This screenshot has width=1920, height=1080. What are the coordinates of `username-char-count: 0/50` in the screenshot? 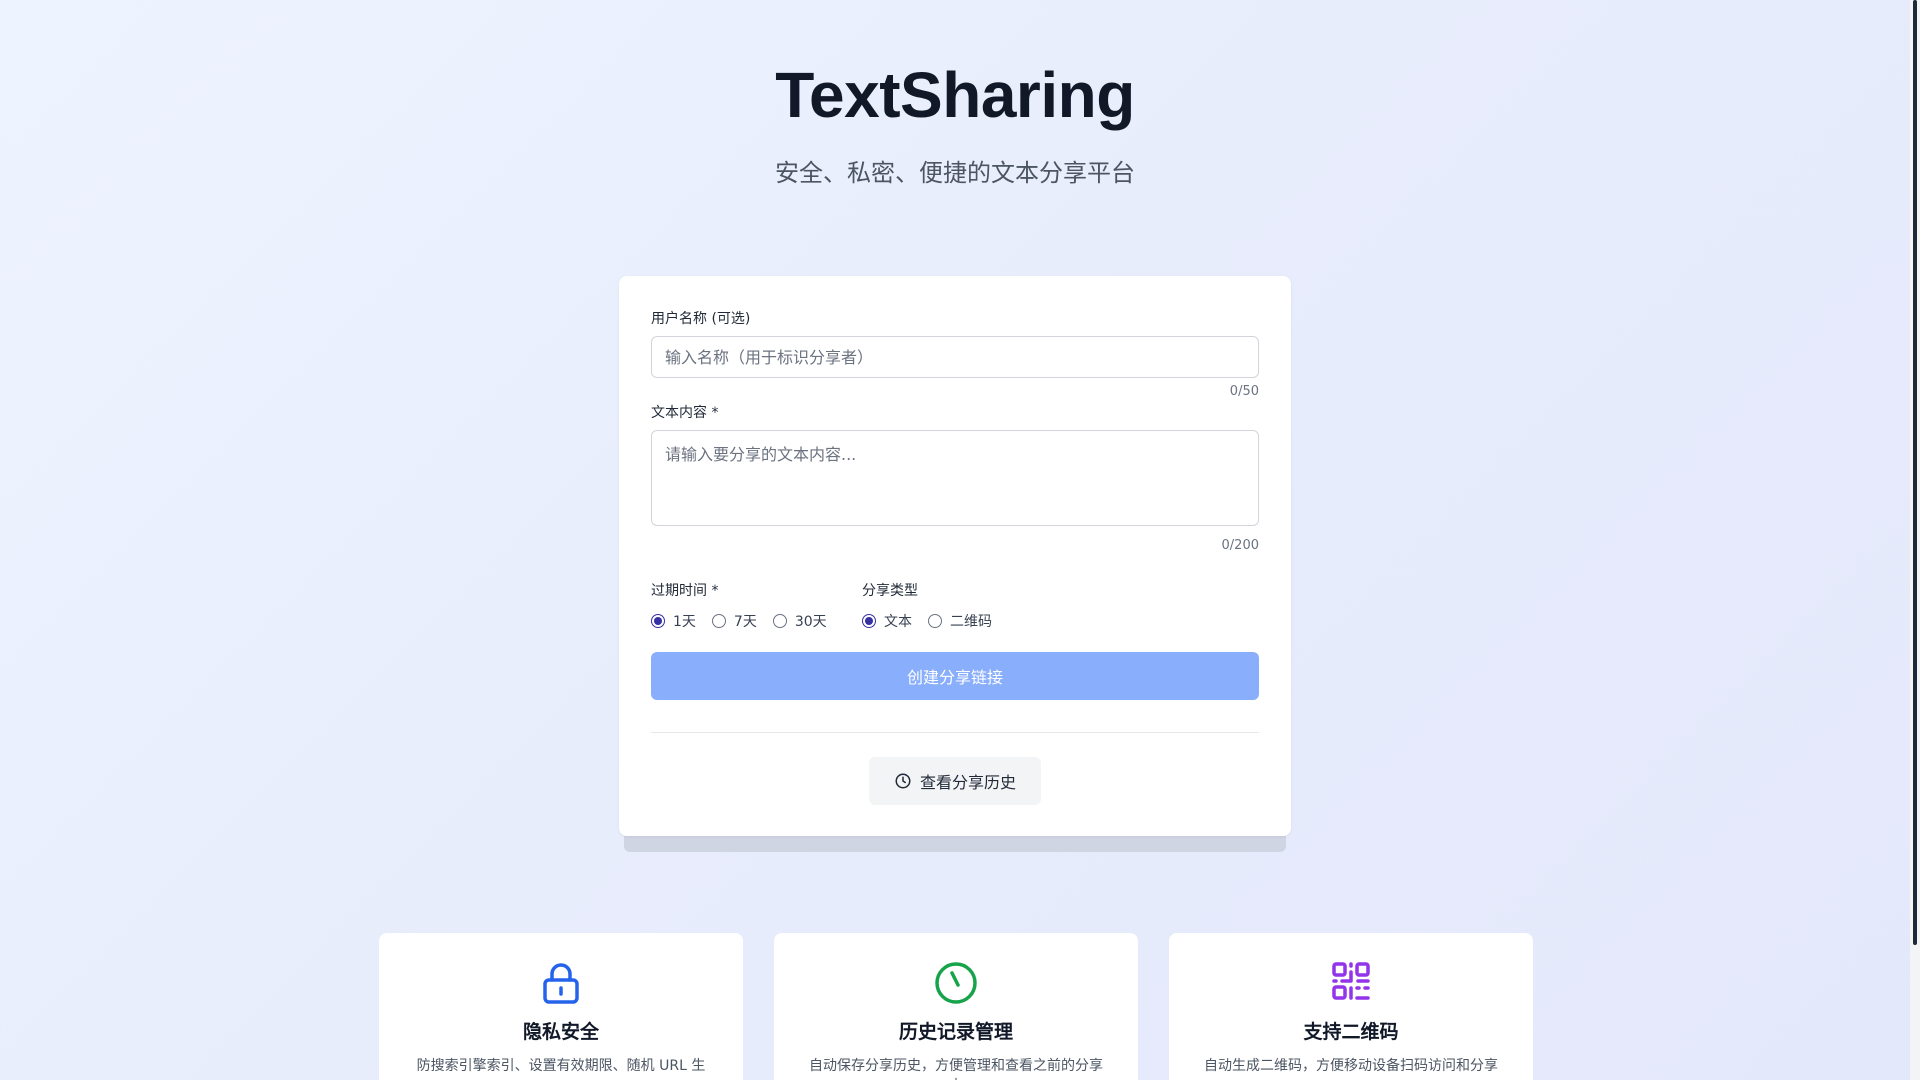 It's located at (1244, 391).